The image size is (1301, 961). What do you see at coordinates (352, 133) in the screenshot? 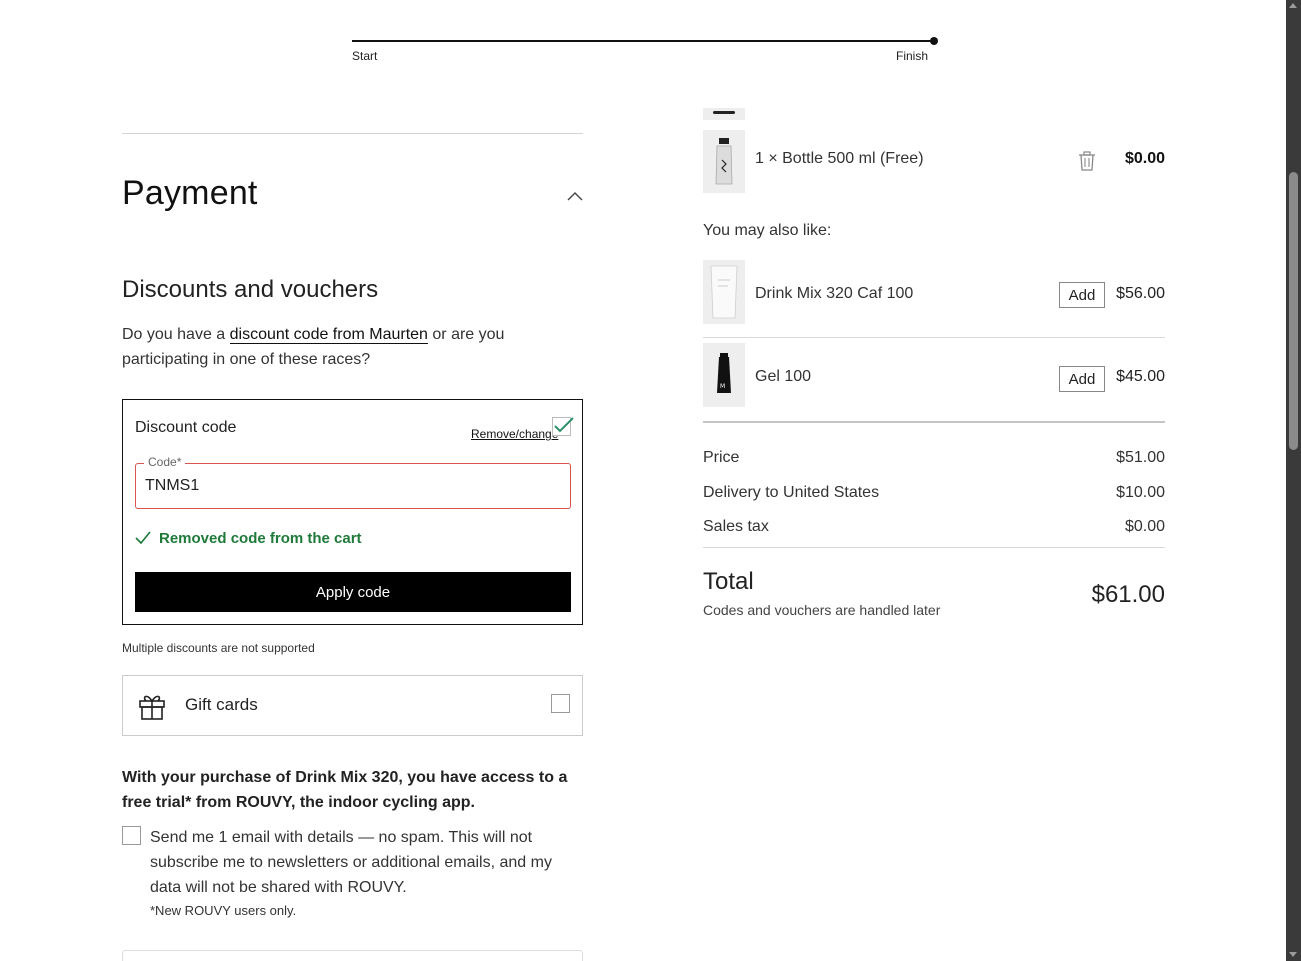
I see `section-divider` at bounding box center [352, 133].